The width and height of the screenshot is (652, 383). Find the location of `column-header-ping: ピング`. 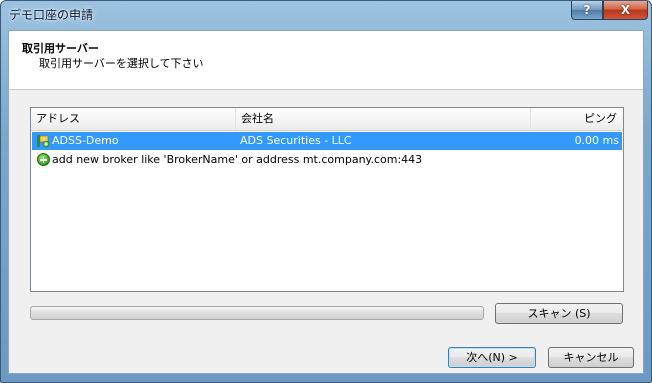

column-header-ping: ピング is located at coordinates (577, 119).